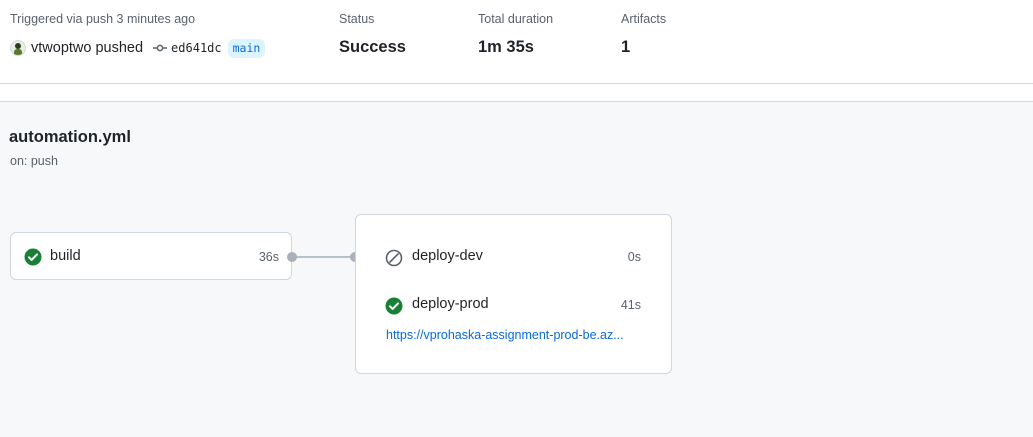  I want to click on workflow-name: automation.yml, so click(70, 137).